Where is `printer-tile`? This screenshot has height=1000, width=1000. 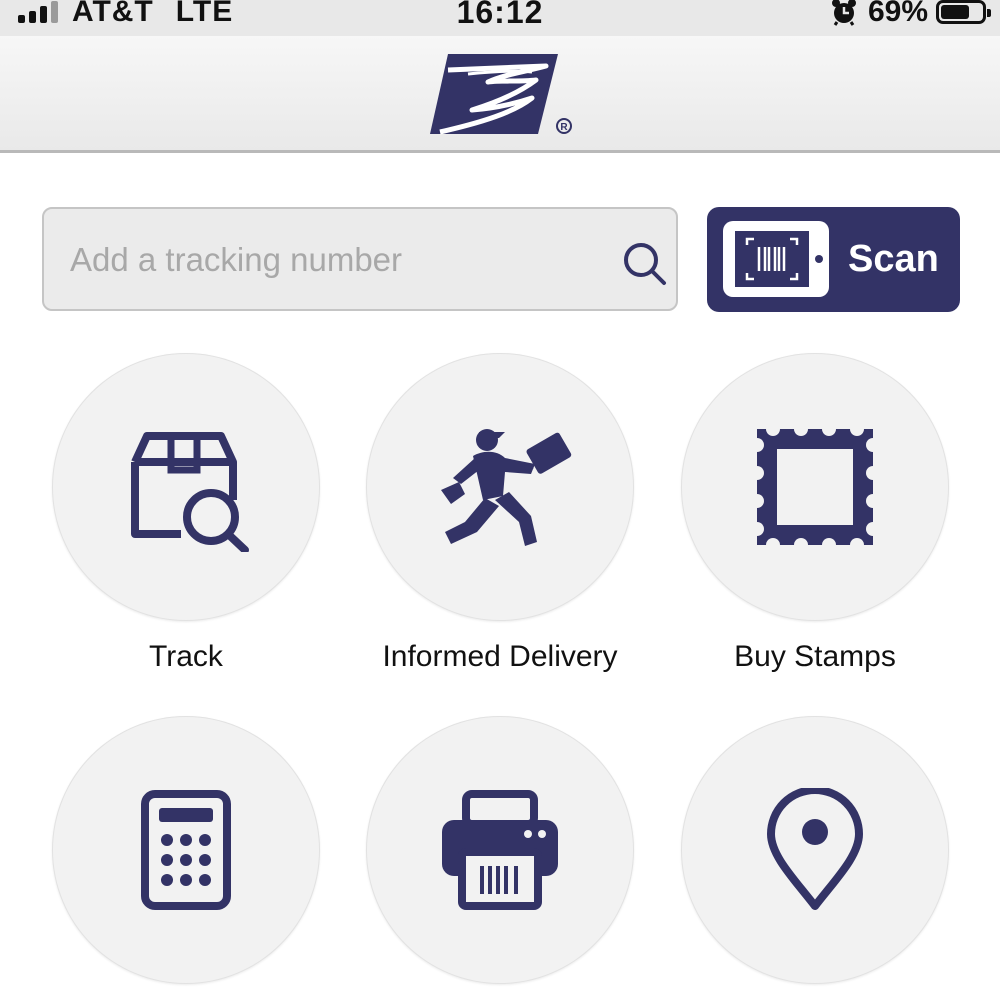
printer-tile is located at coordinates (500, 850).